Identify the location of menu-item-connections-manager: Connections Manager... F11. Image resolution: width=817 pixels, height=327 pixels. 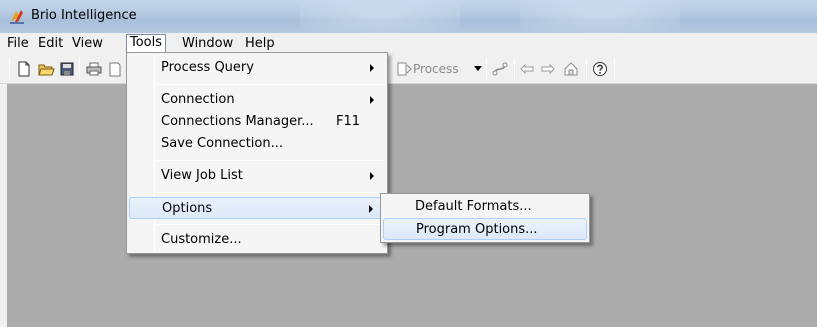
(257, 122).